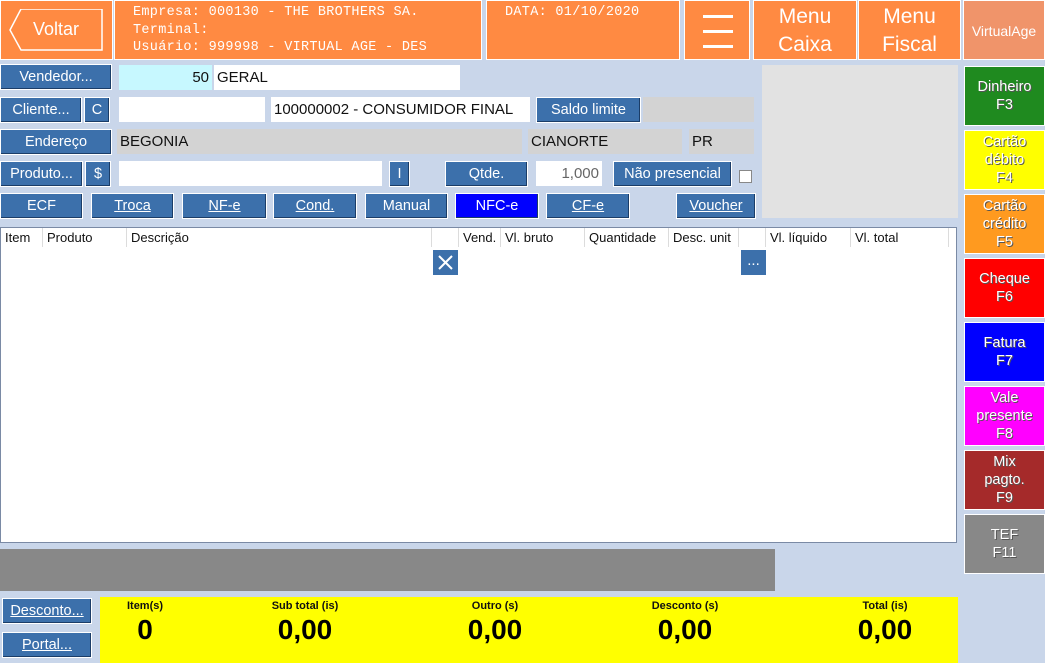  I want to click on desconto-total-value: 0,00, so click(685, 629).